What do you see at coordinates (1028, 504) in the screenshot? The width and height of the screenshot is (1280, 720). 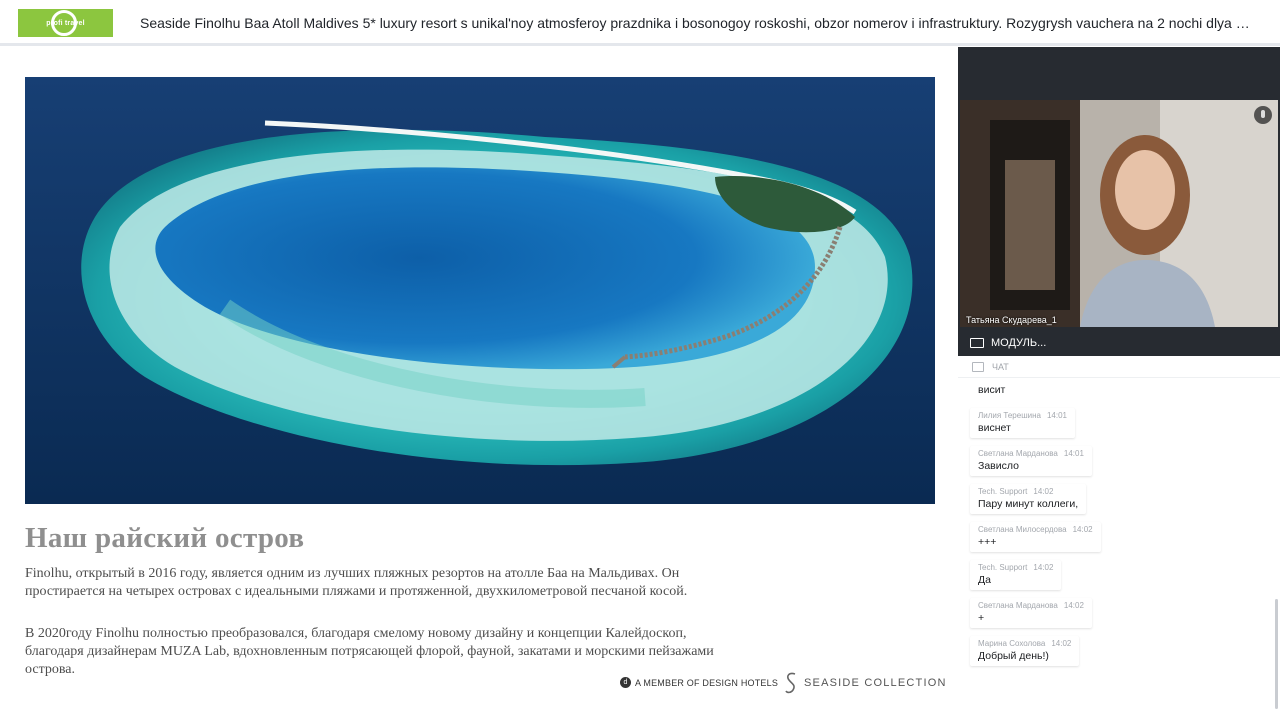 I see `chat-message-text: Пару минут коллеги,` at bounding box center [1028, 504].